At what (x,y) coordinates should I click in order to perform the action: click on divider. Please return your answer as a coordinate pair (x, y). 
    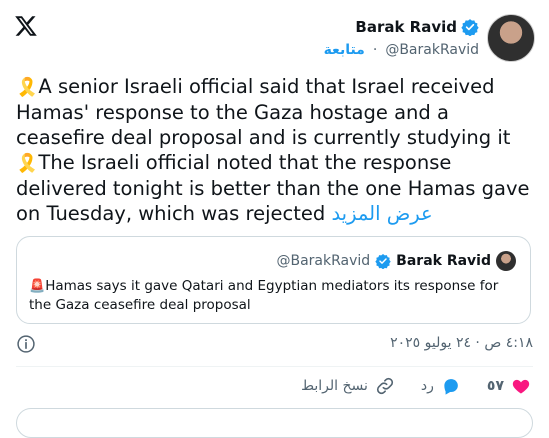
    Looking at the image, I should click on (274, 366).